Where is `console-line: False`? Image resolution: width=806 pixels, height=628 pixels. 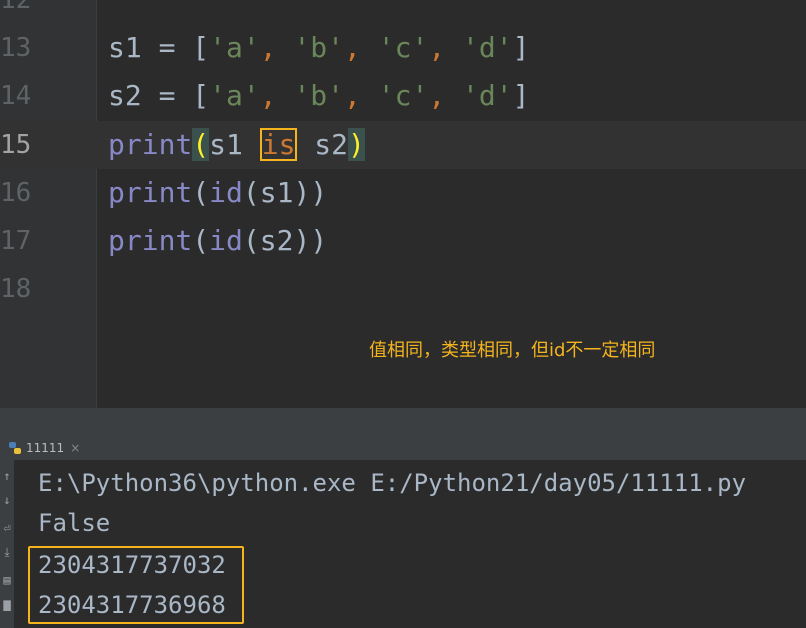 console-line: False is located at coordinates (74, 523).